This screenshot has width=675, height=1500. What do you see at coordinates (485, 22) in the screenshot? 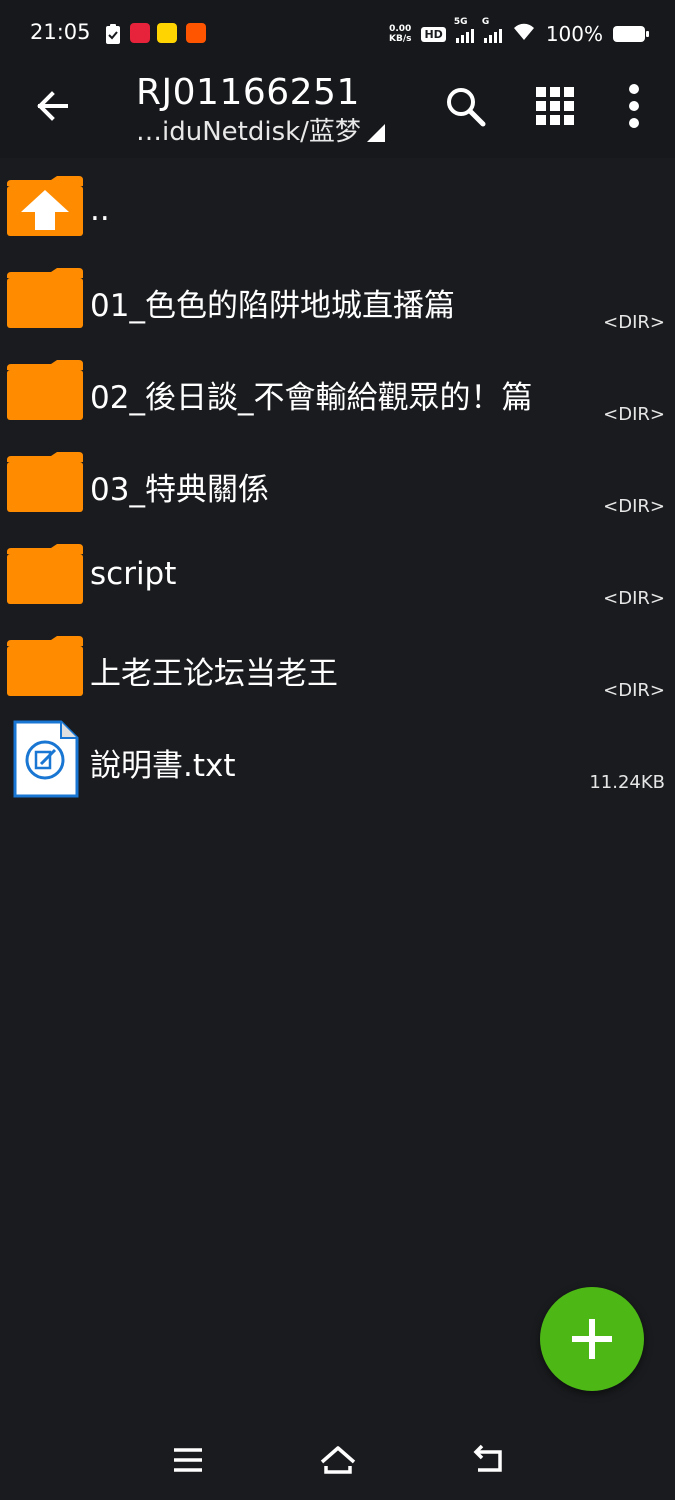
I see `net-type-label: G` at bounding box center [485, 22].